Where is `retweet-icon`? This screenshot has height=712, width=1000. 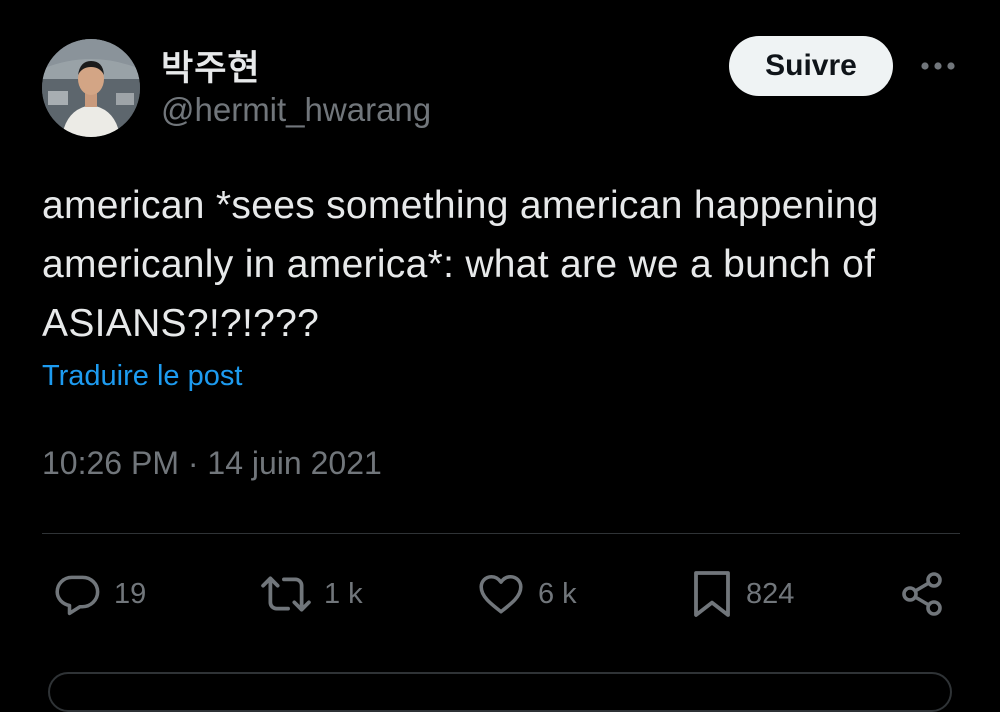 retweet-icon is located at coordinates (286, 594).